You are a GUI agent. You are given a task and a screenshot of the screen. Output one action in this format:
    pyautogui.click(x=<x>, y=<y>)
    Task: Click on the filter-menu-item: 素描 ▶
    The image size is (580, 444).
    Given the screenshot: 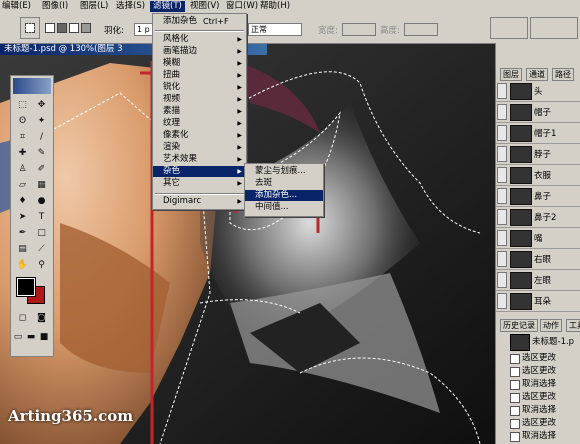 What is the action you would take?
    pyautogui.click(x=199, y=111)
    